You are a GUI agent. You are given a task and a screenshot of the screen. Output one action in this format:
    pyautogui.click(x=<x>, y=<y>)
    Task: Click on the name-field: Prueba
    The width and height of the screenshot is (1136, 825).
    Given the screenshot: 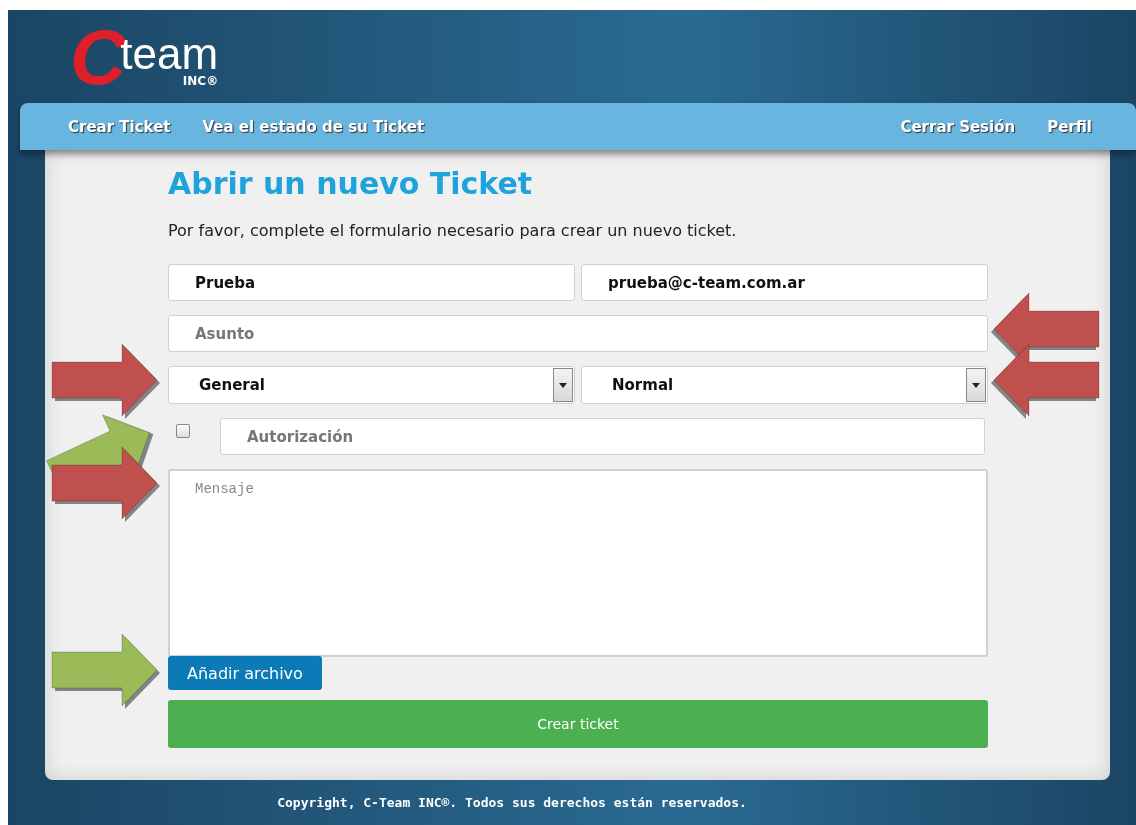 What is the action you would take?
    pyautogui.click(x=371, y=282)
    